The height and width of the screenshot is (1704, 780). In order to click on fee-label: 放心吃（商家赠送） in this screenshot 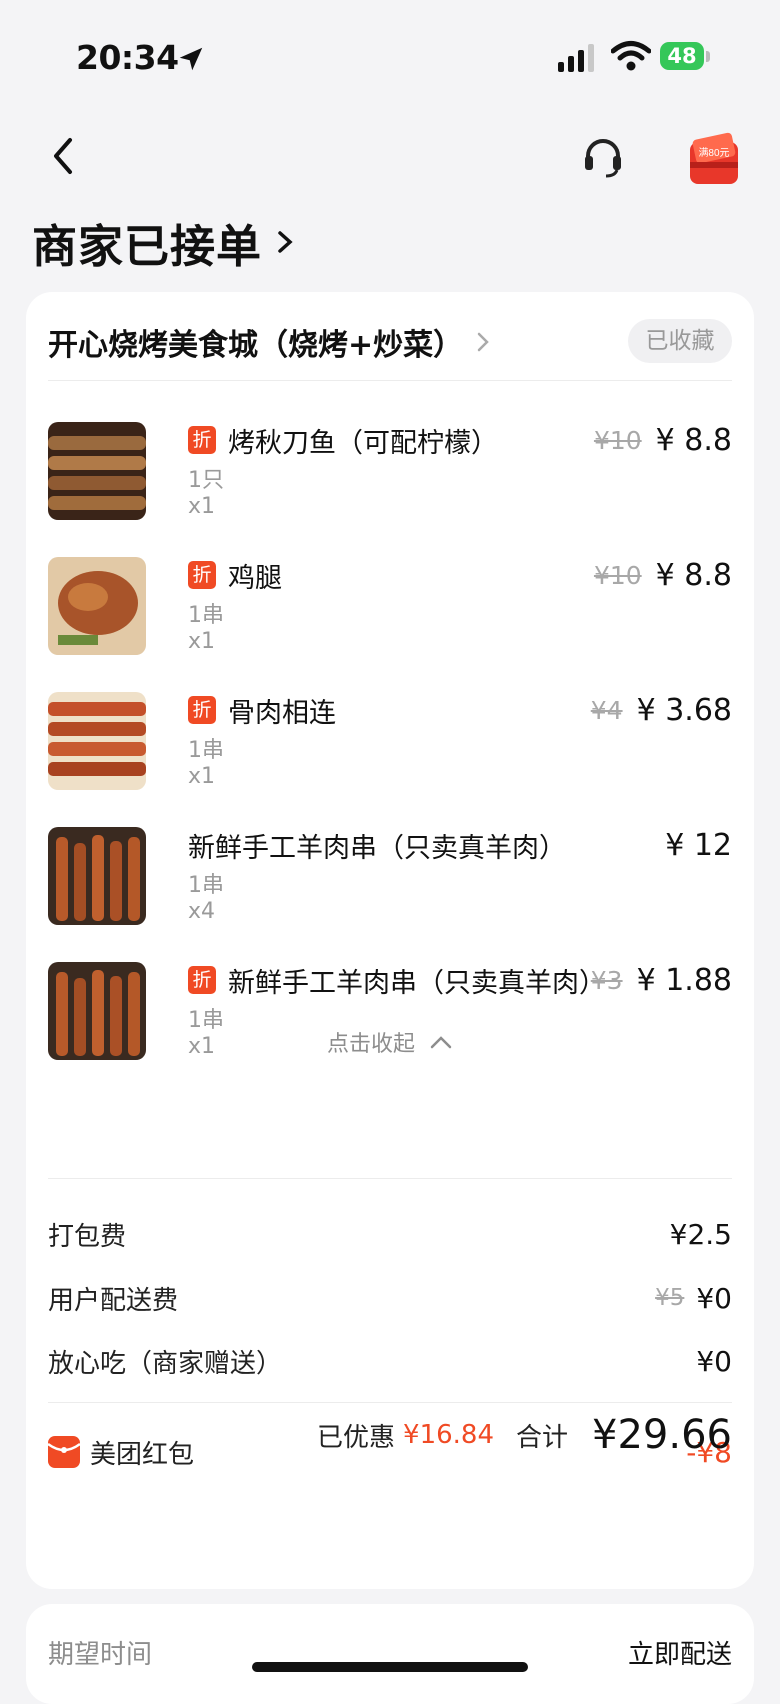, I will do `click(165, 1363)`.